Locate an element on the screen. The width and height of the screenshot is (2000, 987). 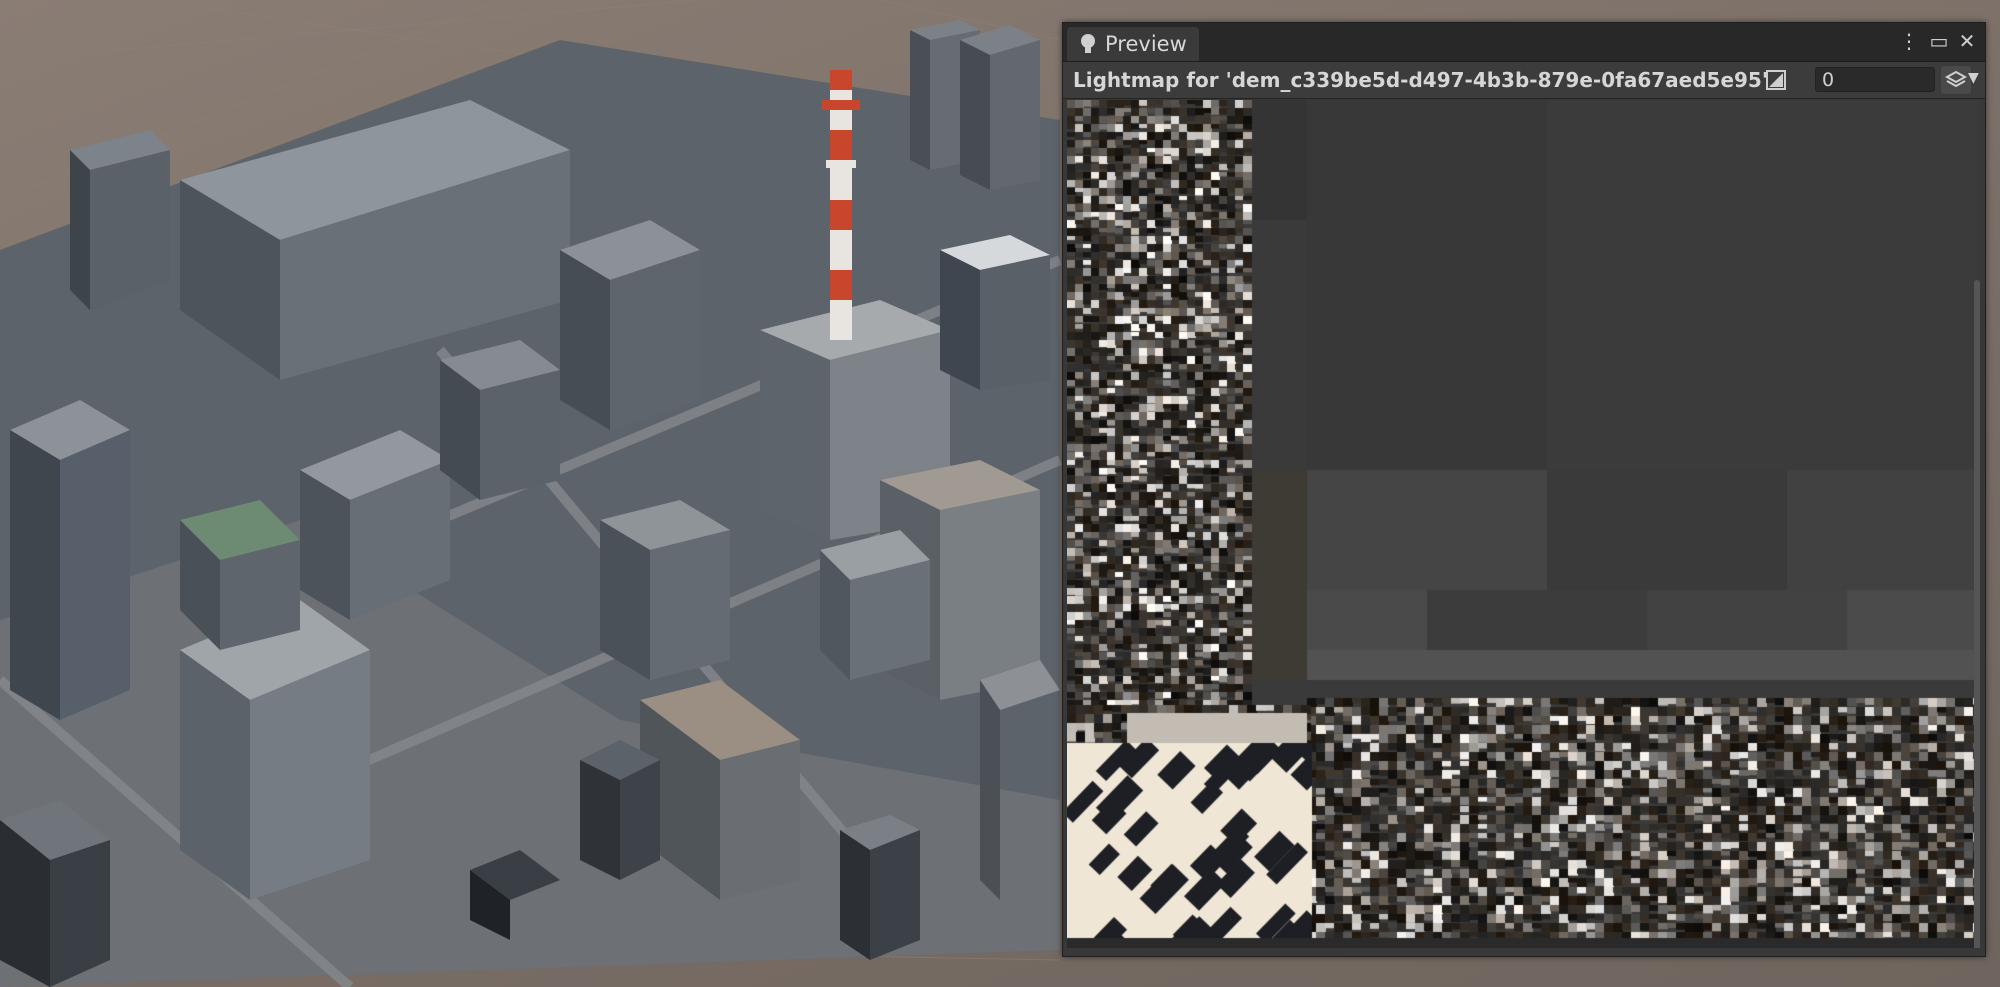
tab-preview: Preview is located at coordinates (1133, 44).